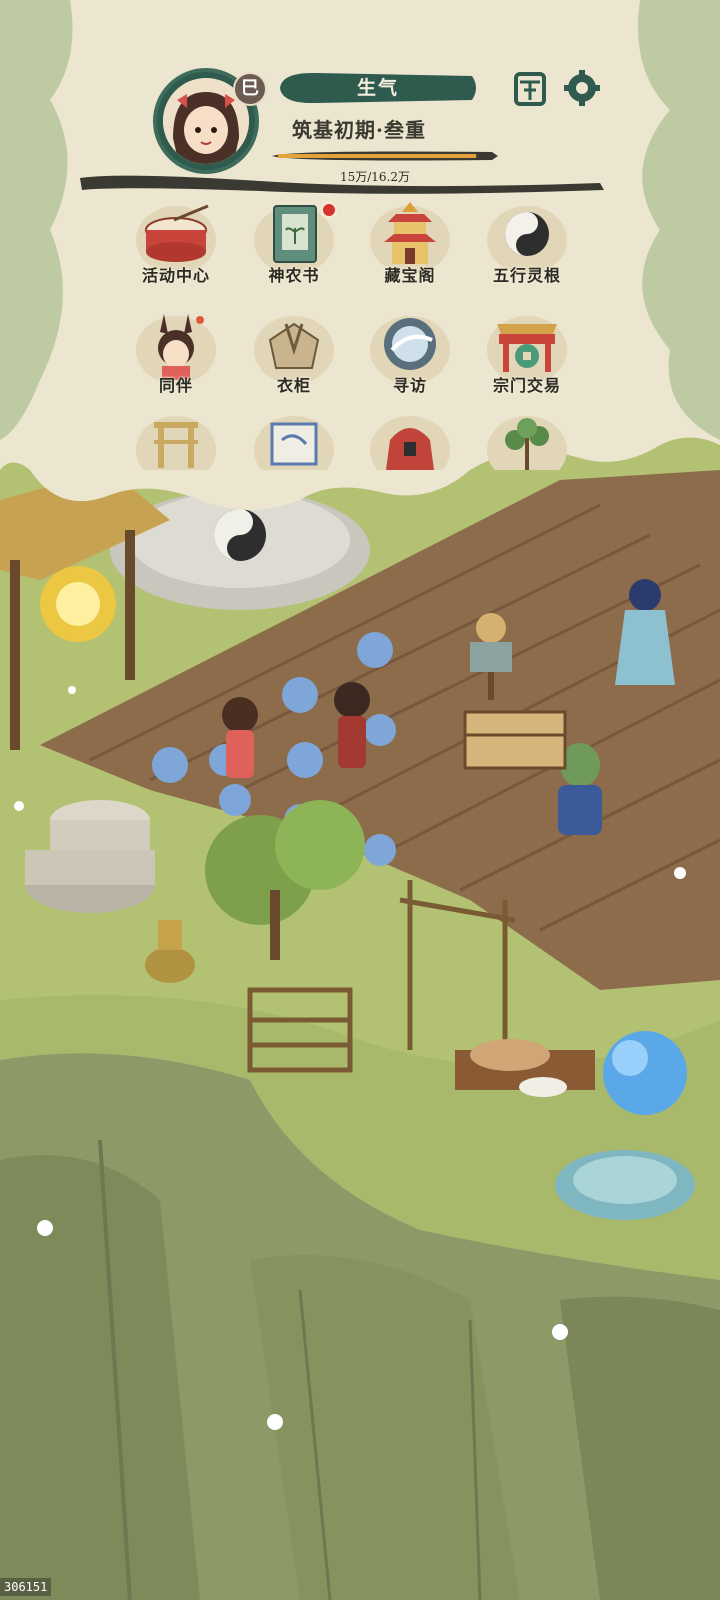  I want to click on player-character, so click(352, 725).